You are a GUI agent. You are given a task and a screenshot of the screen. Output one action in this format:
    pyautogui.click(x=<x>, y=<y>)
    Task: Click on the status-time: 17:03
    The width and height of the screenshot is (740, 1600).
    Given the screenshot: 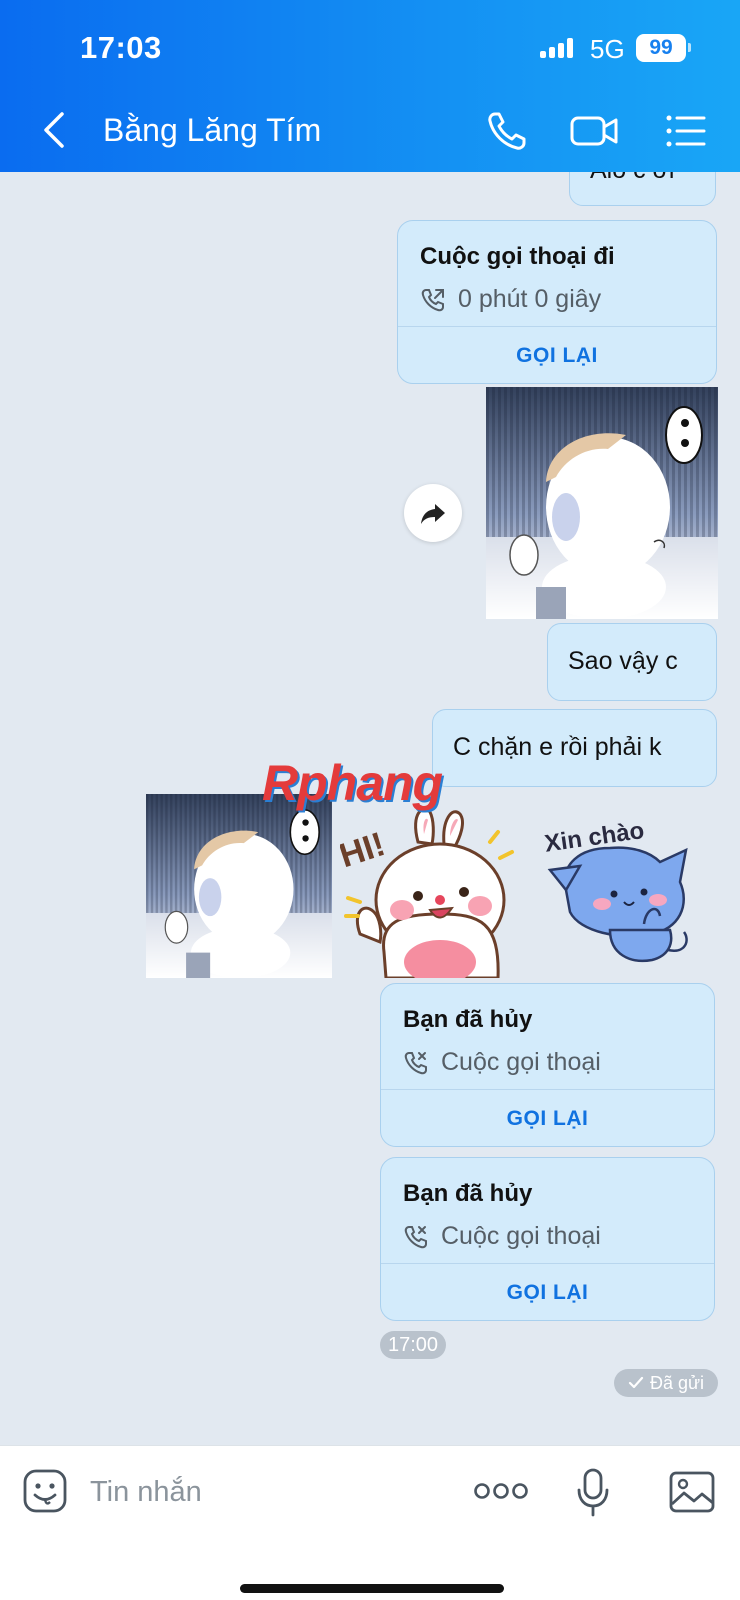 What is the action you would take?
    pyautogui.click(x=121, y=47)
    